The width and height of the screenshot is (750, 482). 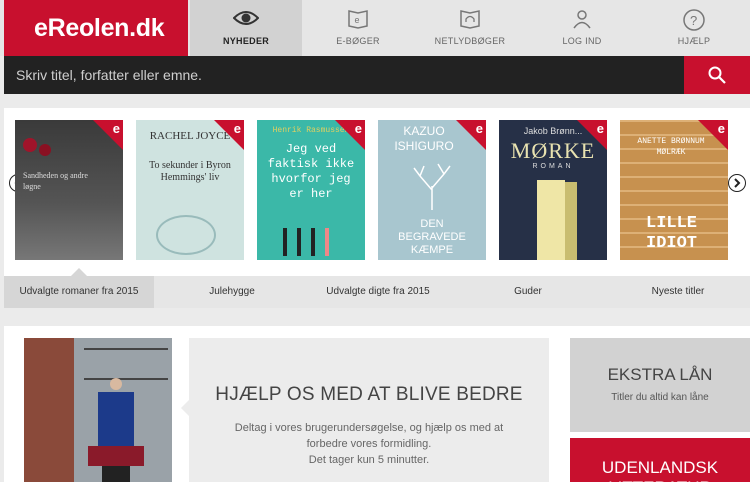 What do you see at coordinates (660, 385) in the screenshot?
I see `extra-loan-box: EKSTRA LÅN Titler du altid kan låne` at bounding box center [660, 385].